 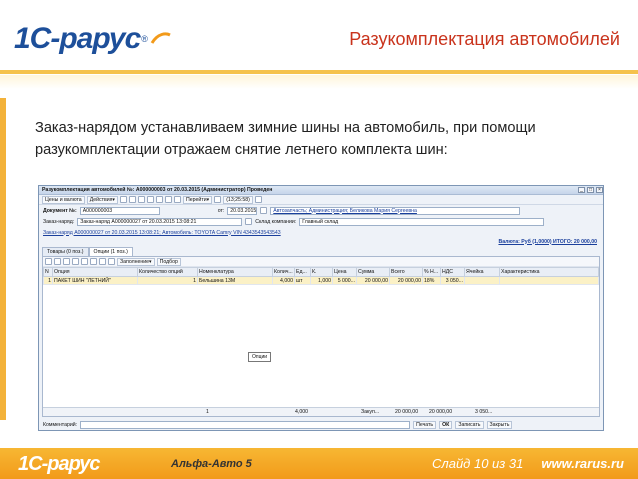 I want to click on warehouse-input: Главный склад, so click(x=422, y=221).